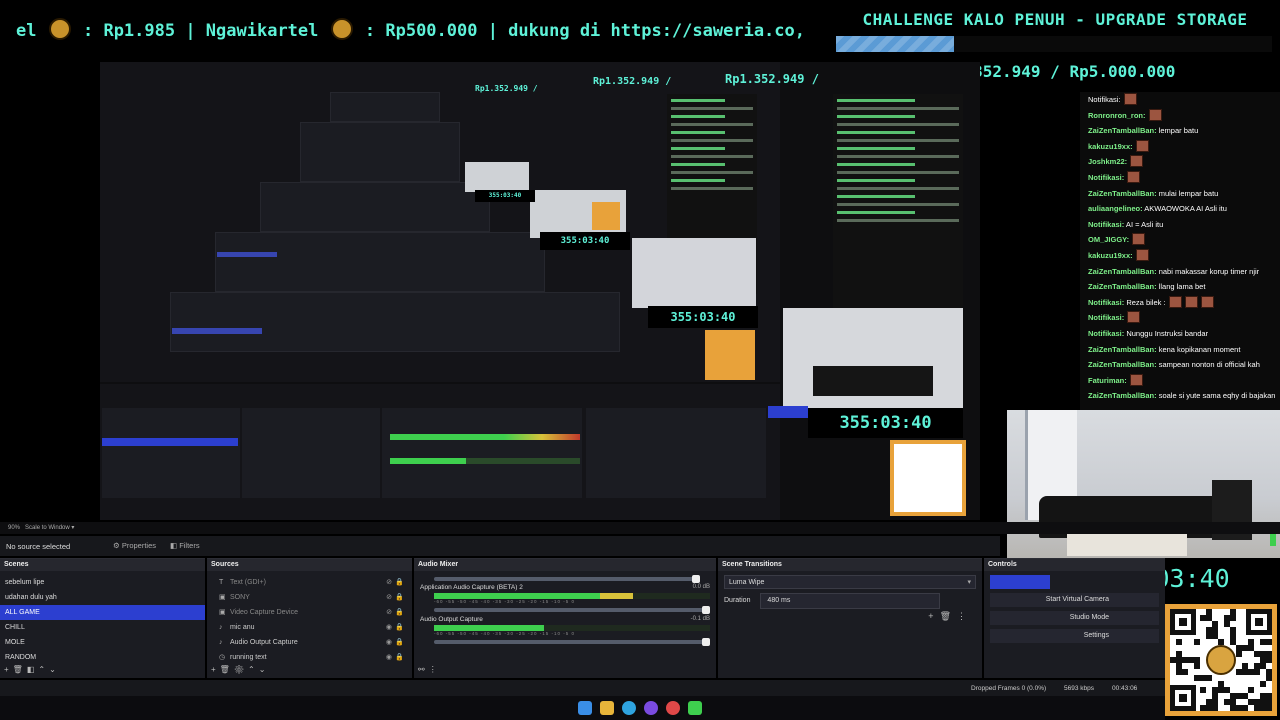 The image size is (1280, 720). I want to click on preview-zoom-bar: 90% Scale to Window ▾, so click(640, 528).